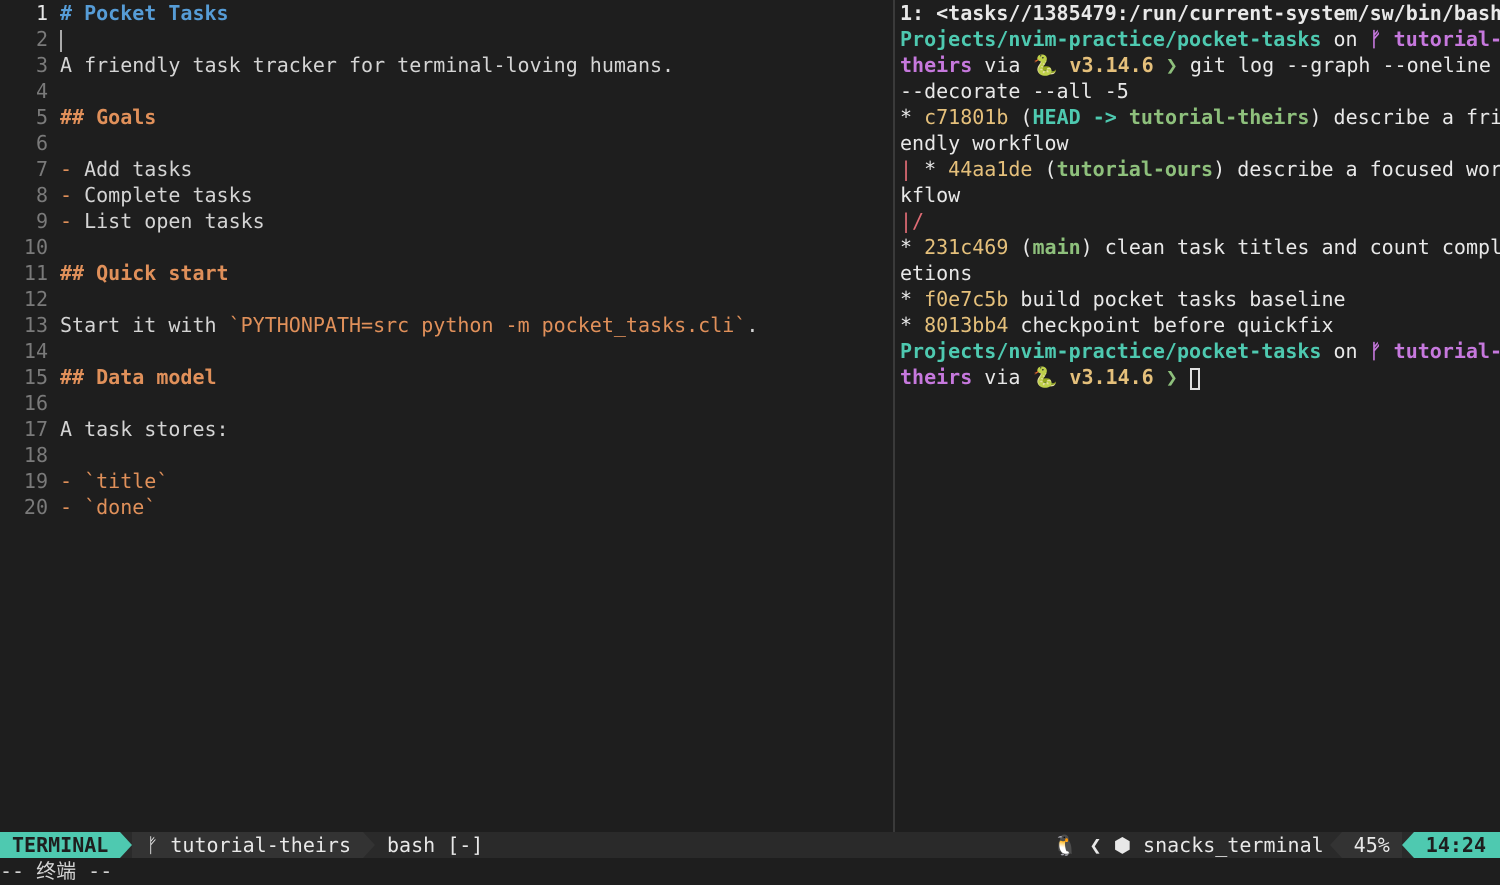 Image resolution: width=1500 pixels, height=885 pixels. Describe the element at coordinates (1002, 377) in the screenshot. I see `terminal-span: via` at that location.